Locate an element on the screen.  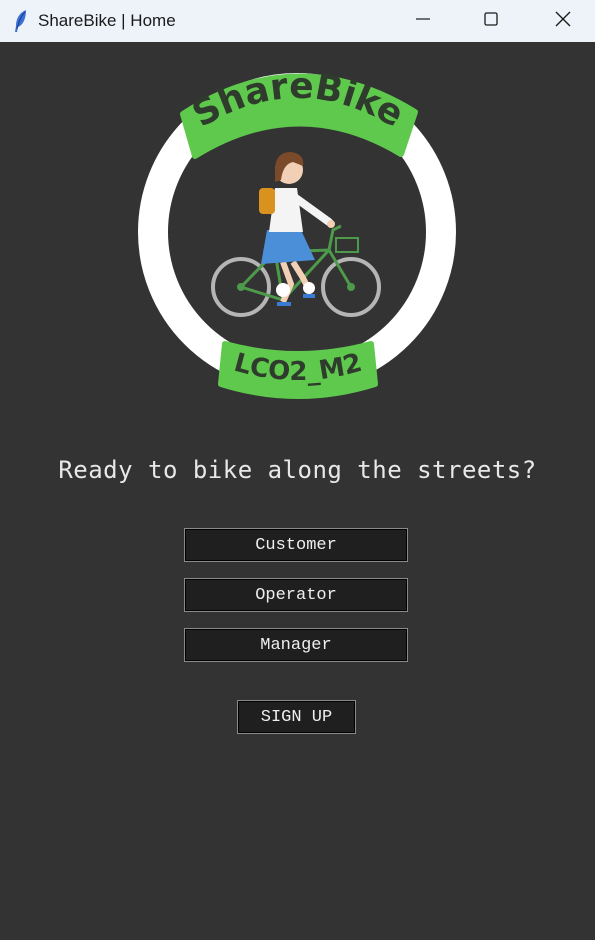
window-title: ShareBike | Home is located at coordinates (107, 20).